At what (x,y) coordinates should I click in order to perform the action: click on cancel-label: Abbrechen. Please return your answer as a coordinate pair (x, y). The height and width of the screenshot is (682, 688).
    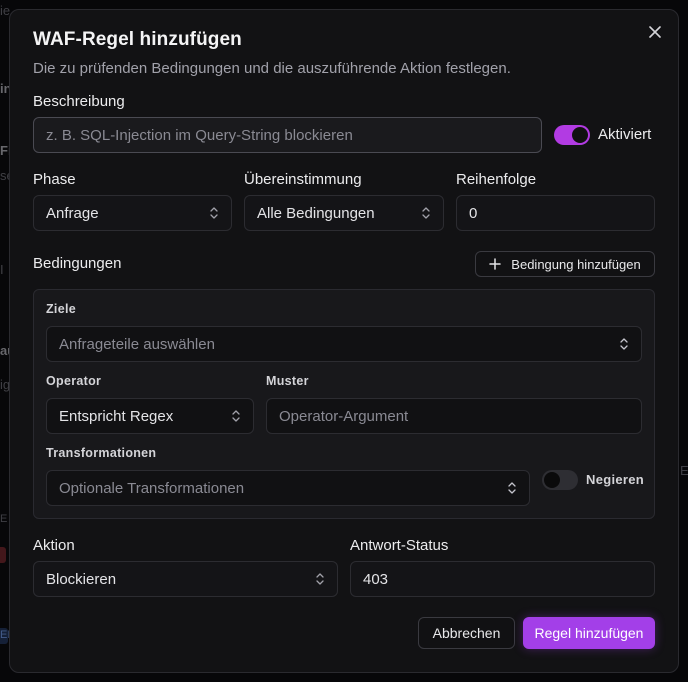
    Looking at the image, I should click on (466, 633).